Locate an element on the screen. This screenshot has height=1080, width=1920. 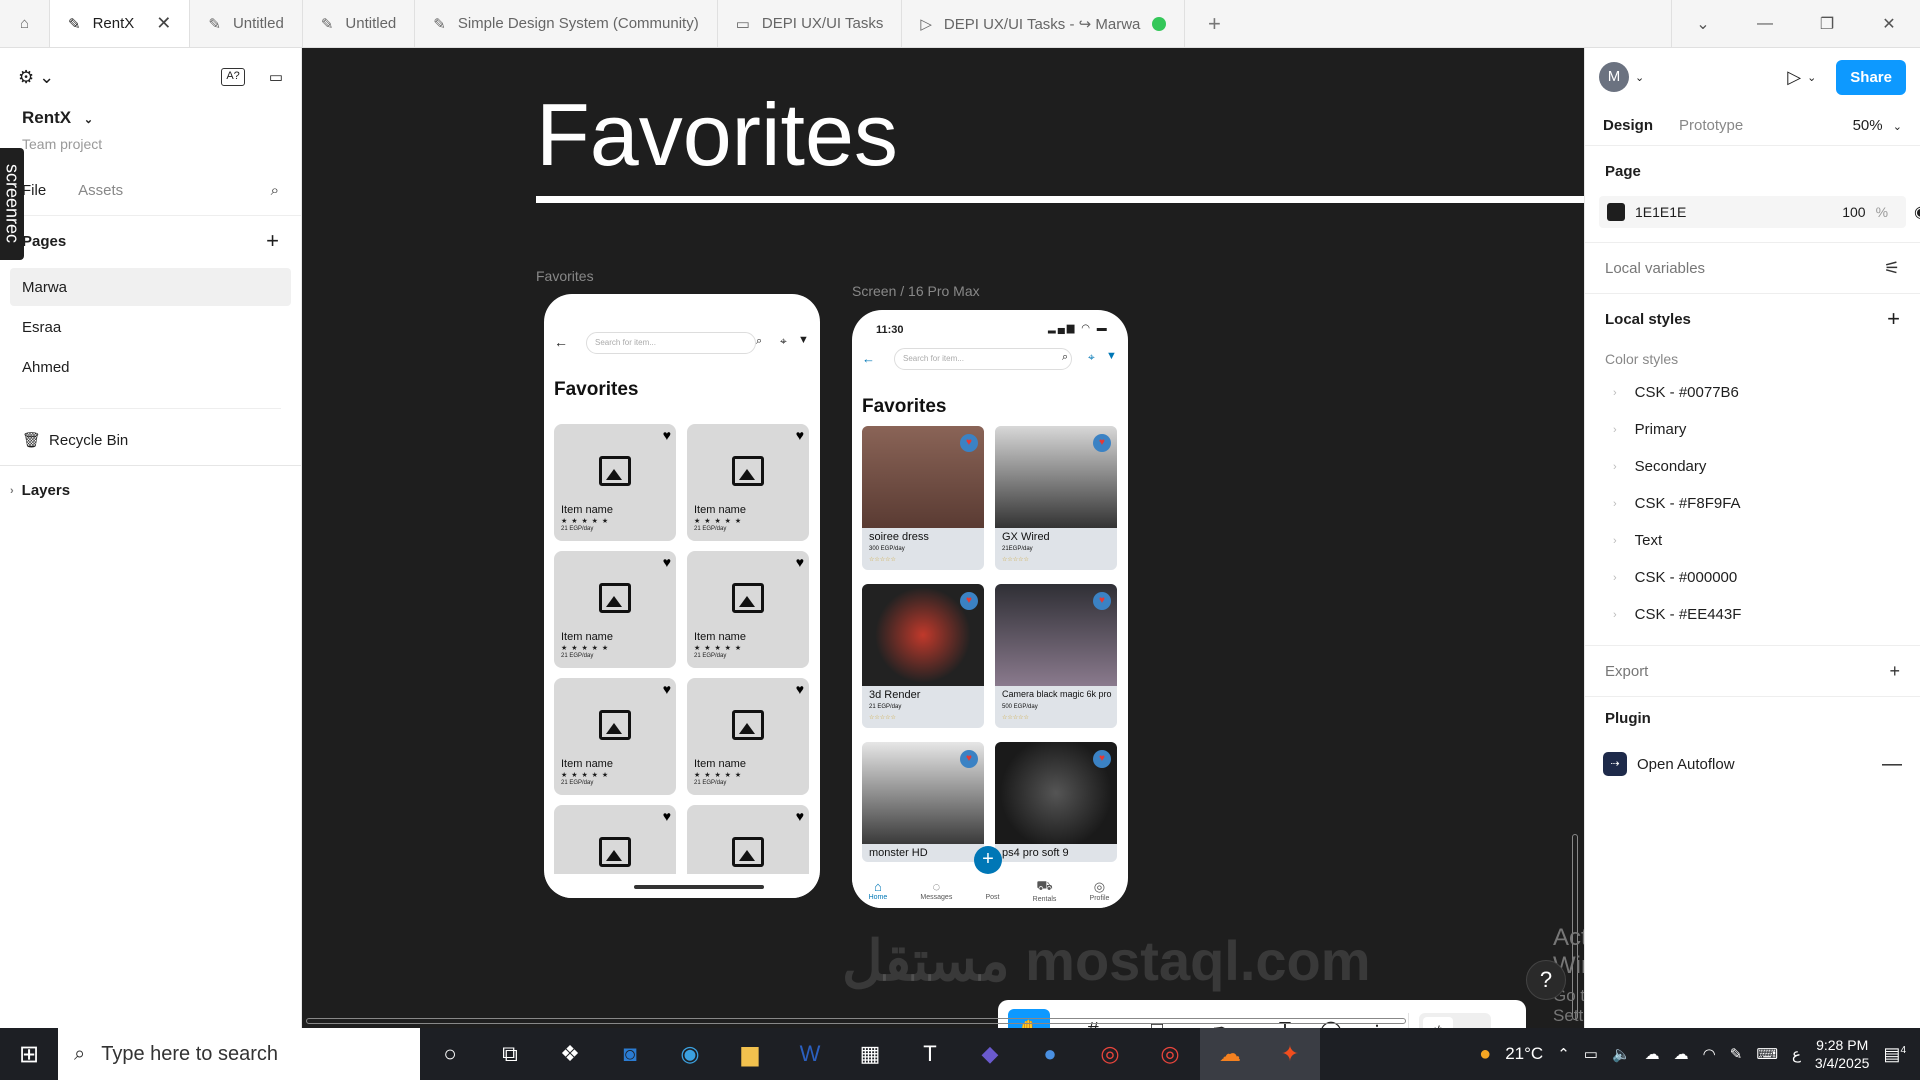
teams-icon: T is located at coordinates (930, 1054).